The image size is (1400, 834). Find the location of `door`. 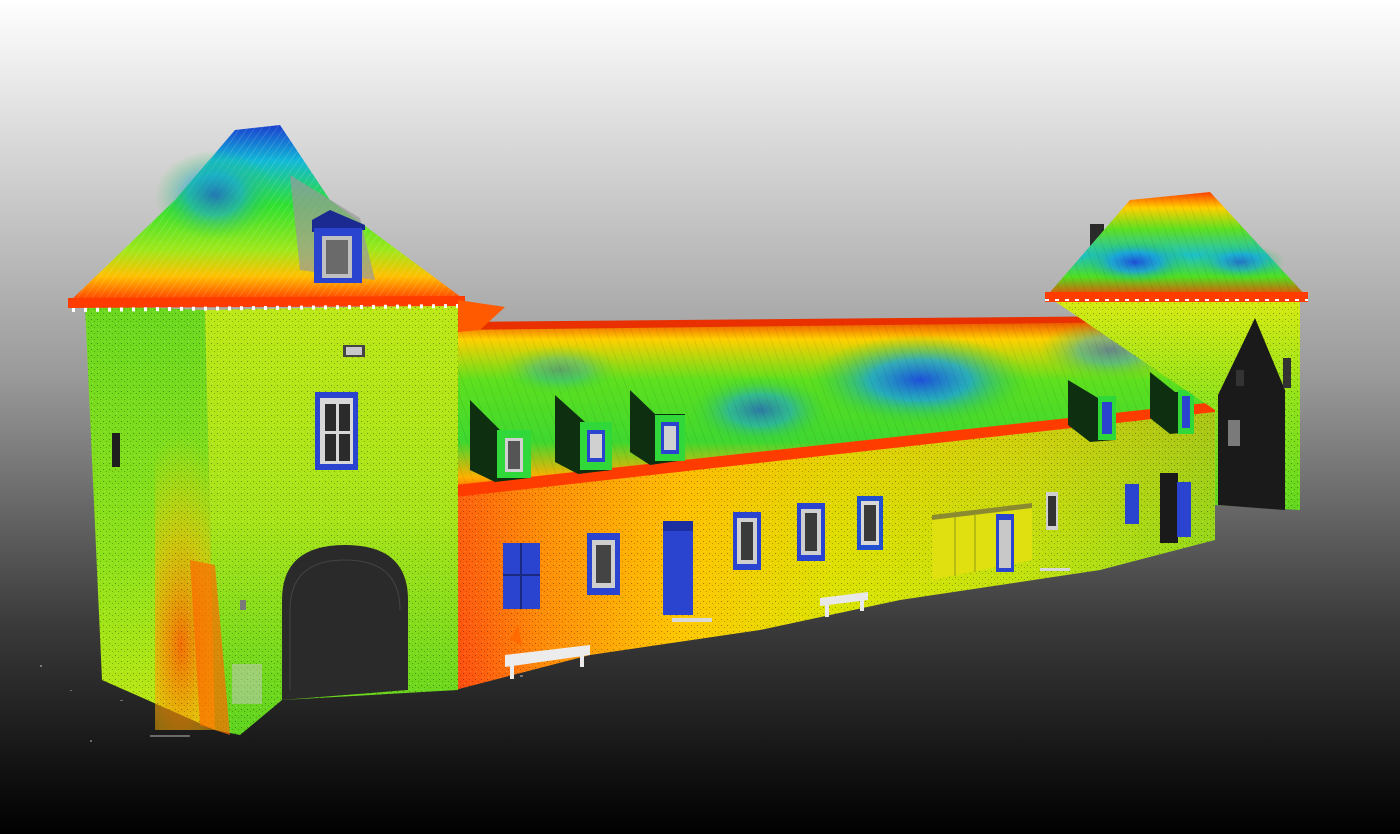

door is located at coordinates (678, 568).